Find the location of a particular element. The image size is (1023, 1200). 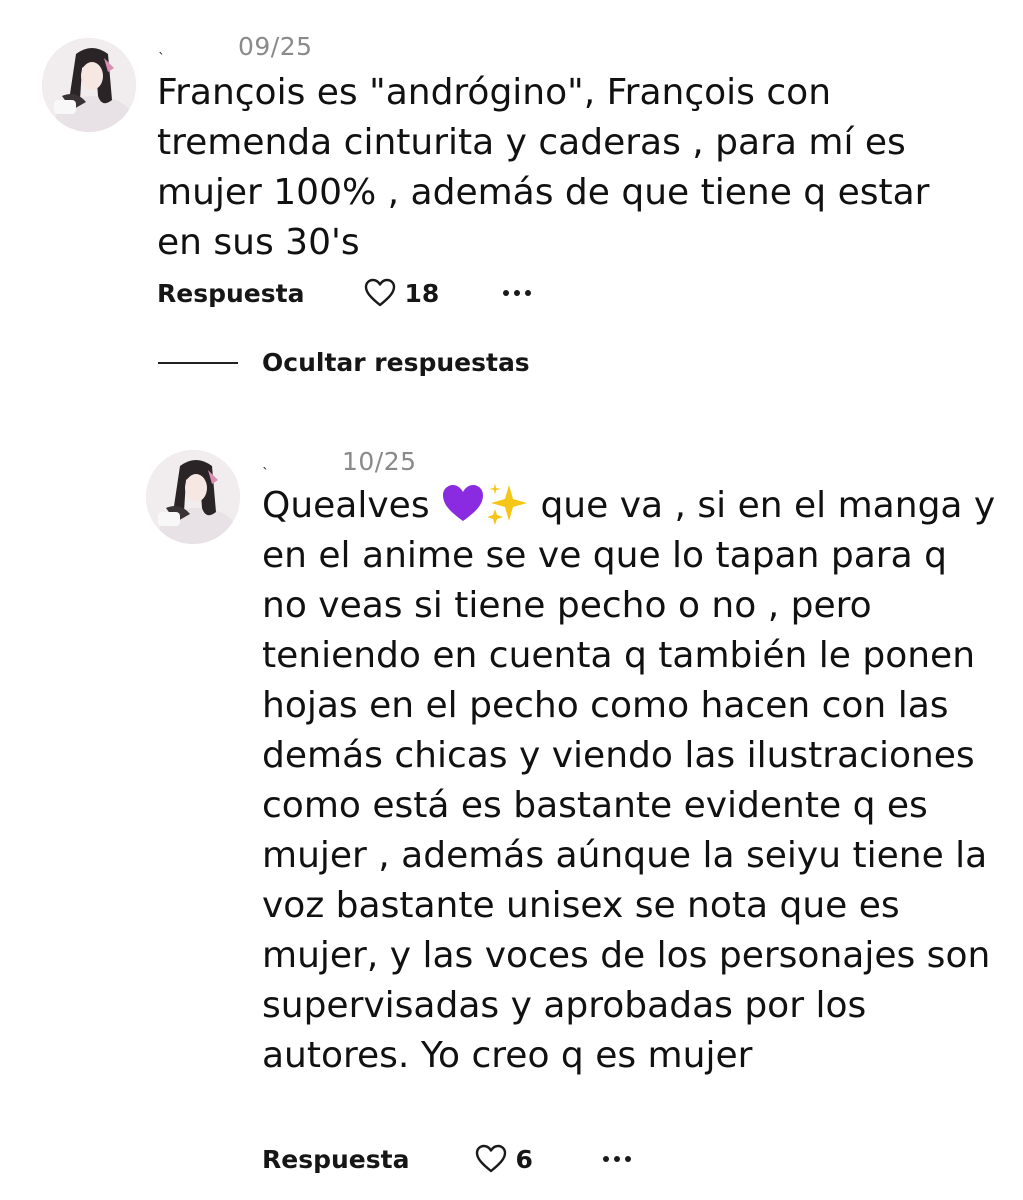

divider-line is located at coordinates (198, 362).